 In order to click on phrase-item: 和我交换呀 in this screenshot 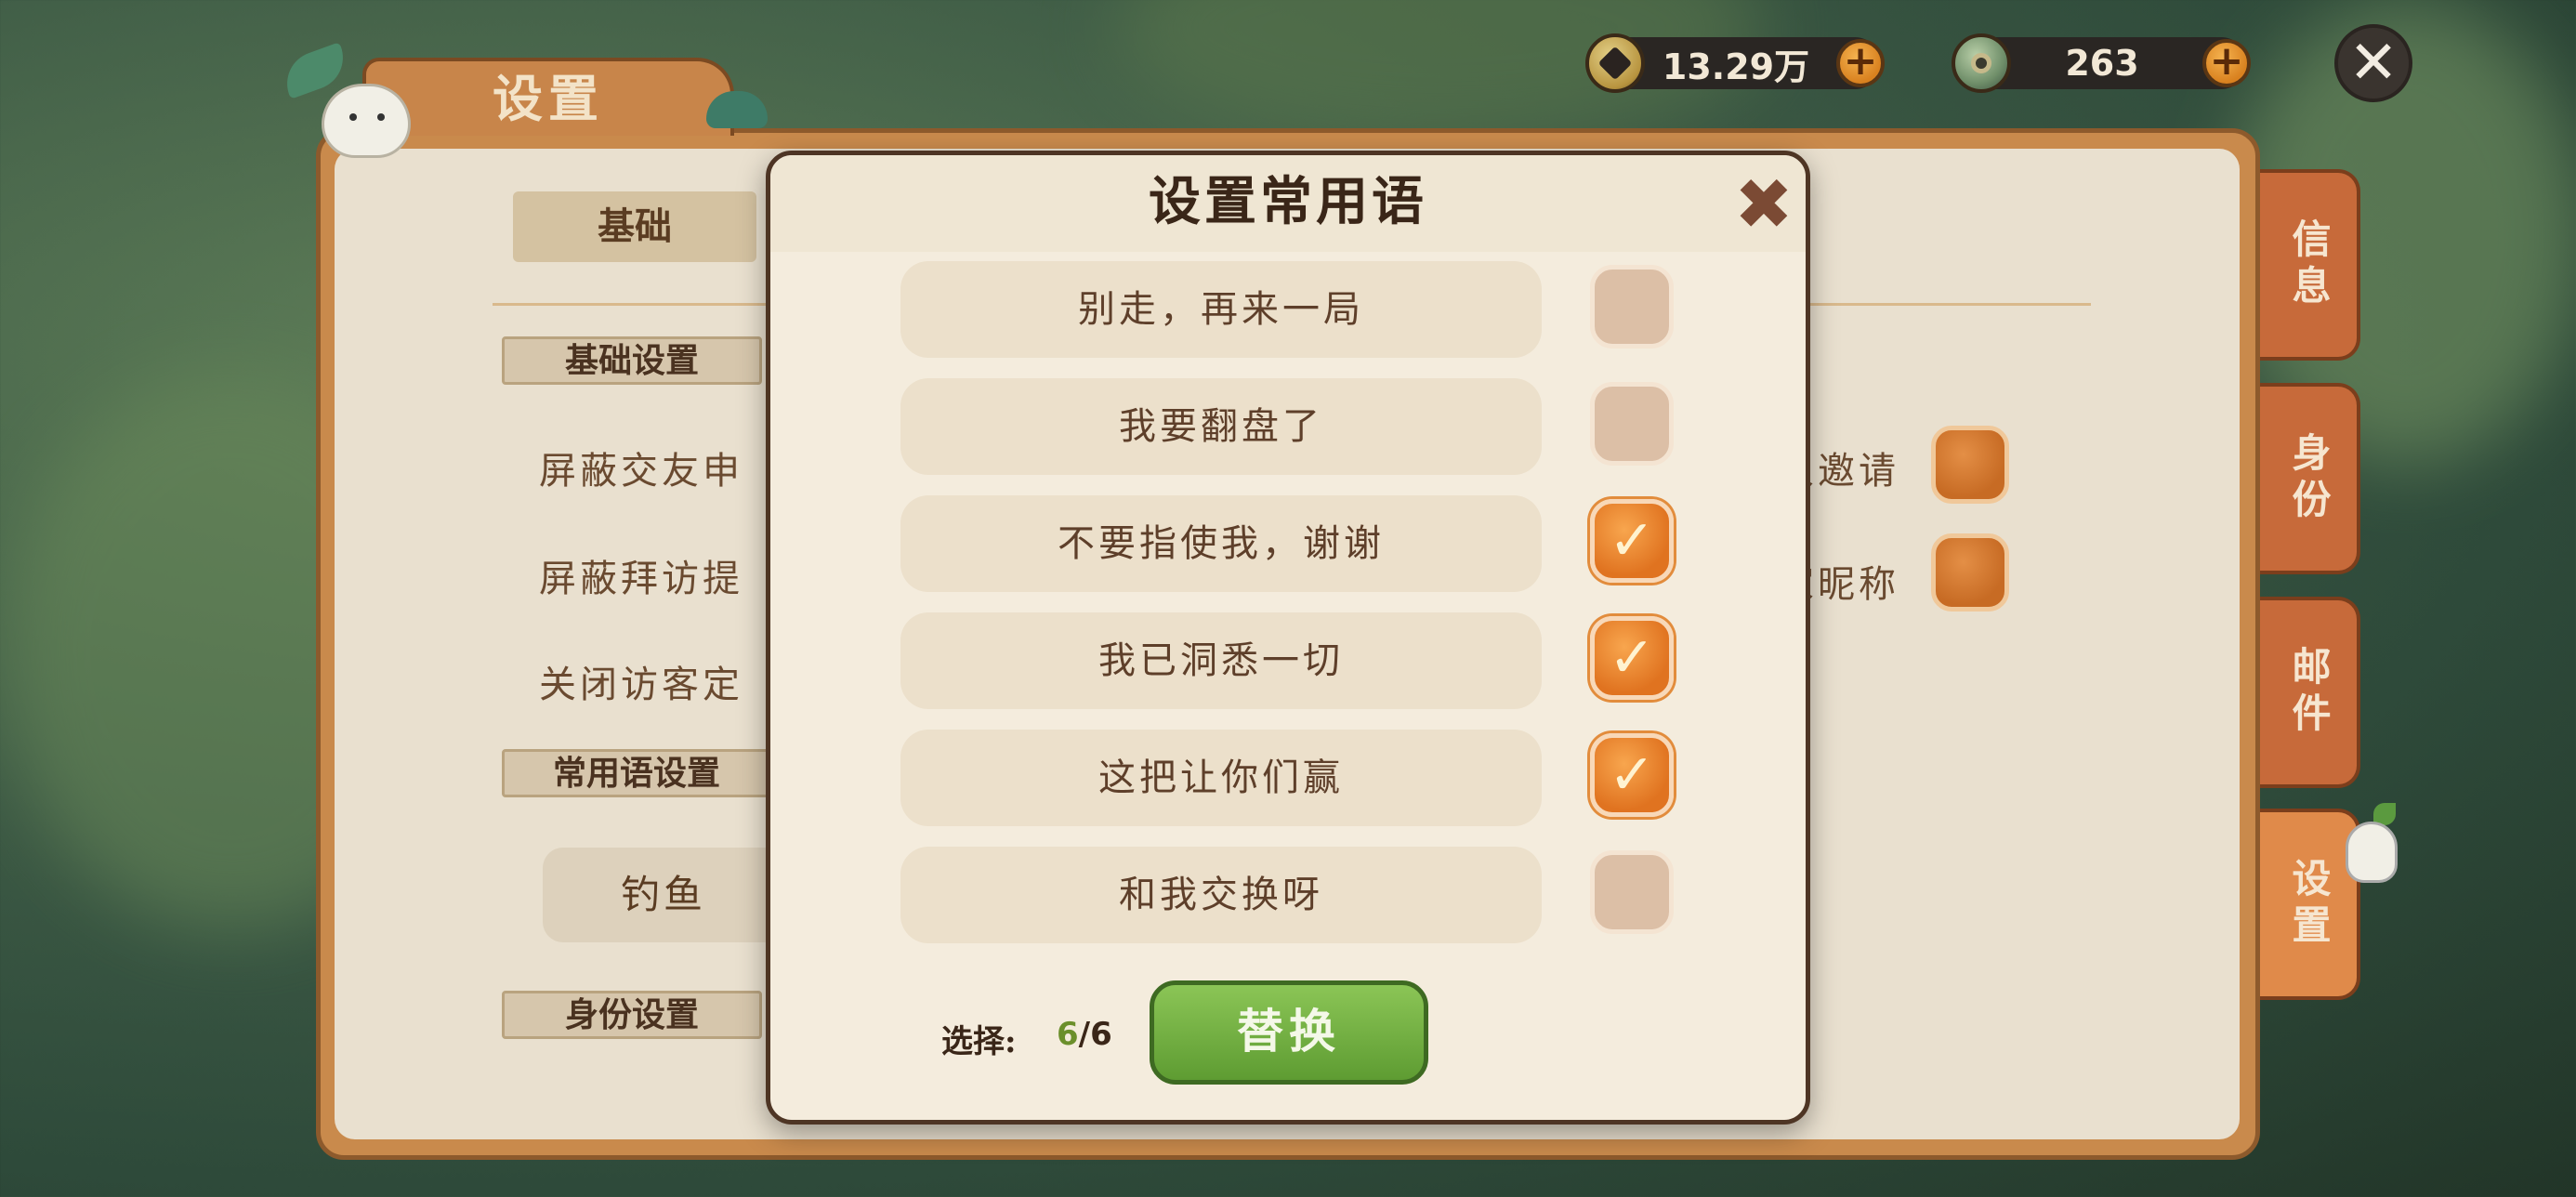, I will do `click(1221, 895)`.